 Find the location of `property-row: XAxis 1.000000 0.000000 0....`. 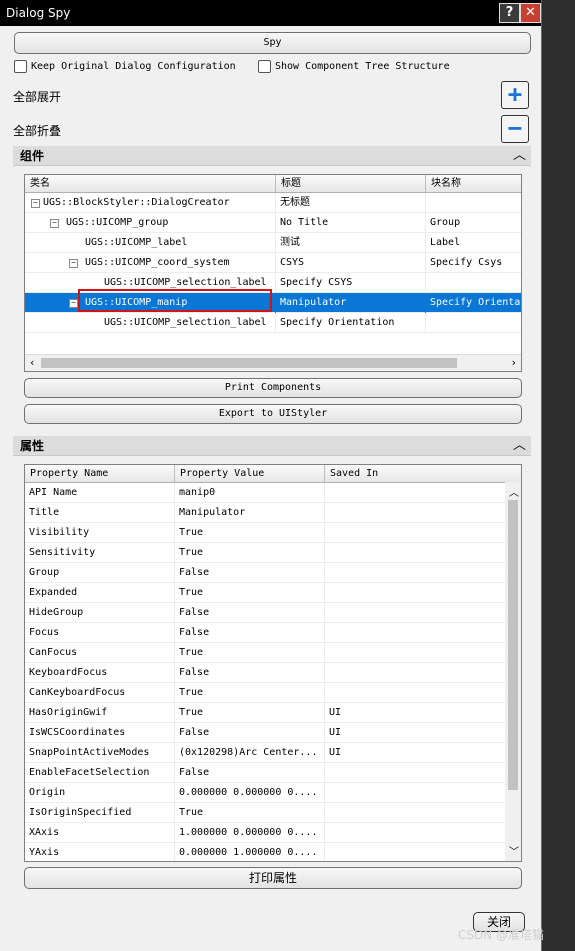

property-row: XAxis 1.000000 0.000000 0.... is located at coordinates (266, 833).